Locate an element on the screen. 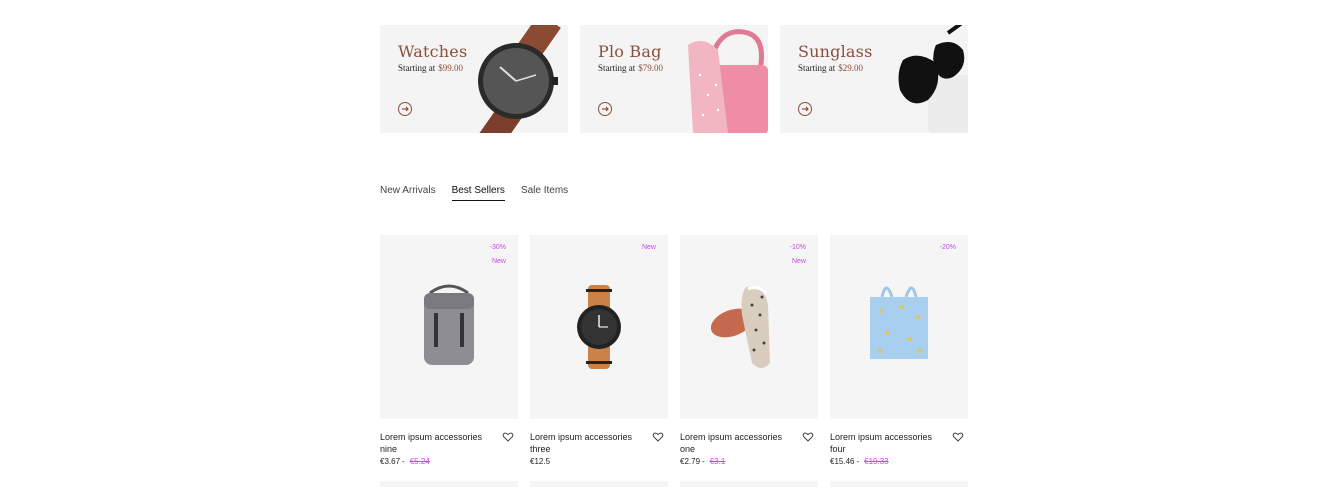  product-tabs: New Arrivals Best Sellers Sale Items is located at coordinates (474, 193).